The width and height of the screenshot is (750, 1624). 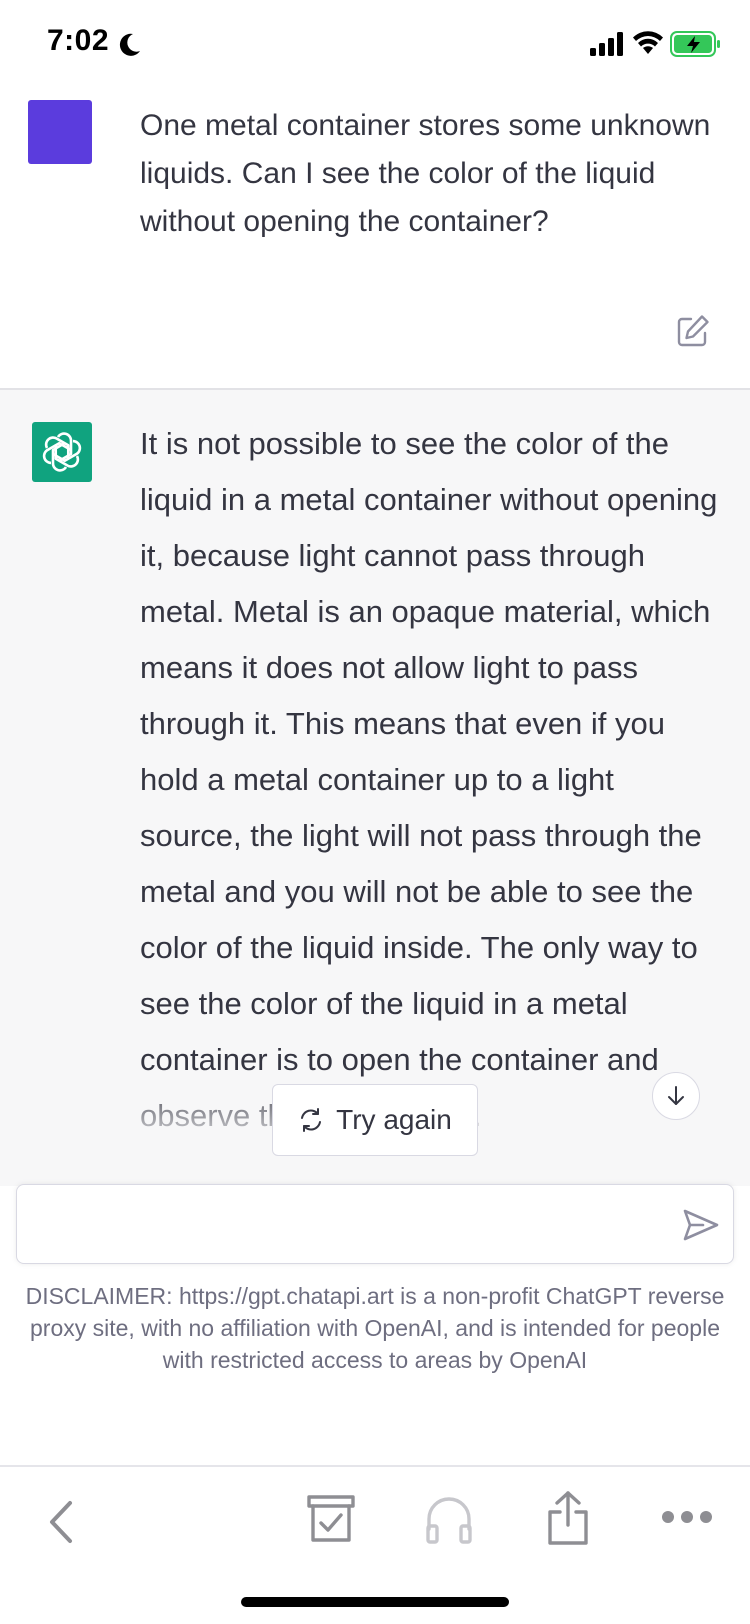 I want to click on moon-icon, so click(x=129, y=44).